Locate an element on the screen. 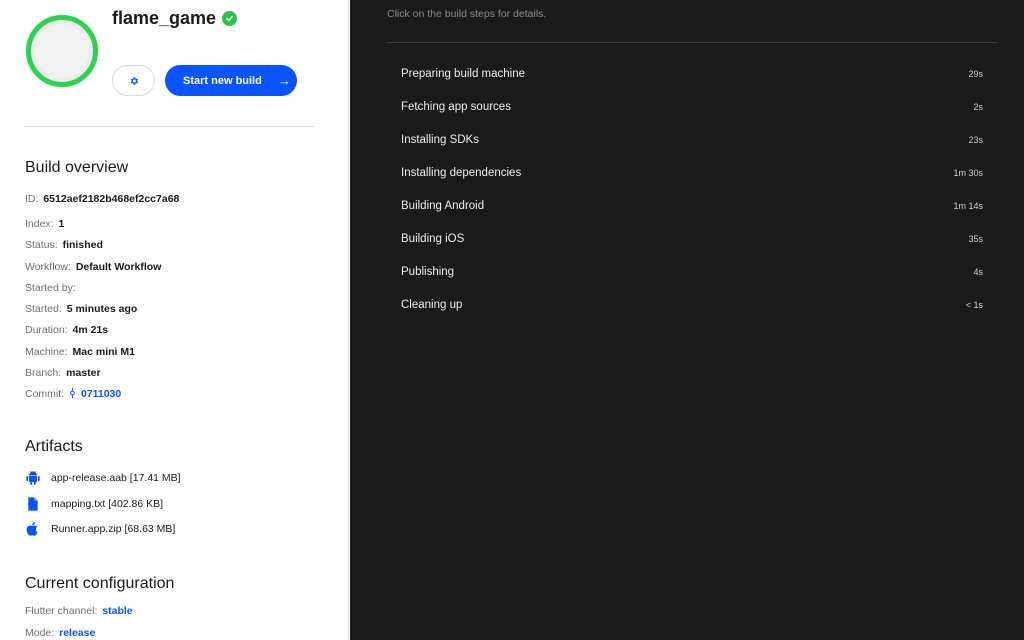  field-label: Index: is located at coordinates (39, 224).